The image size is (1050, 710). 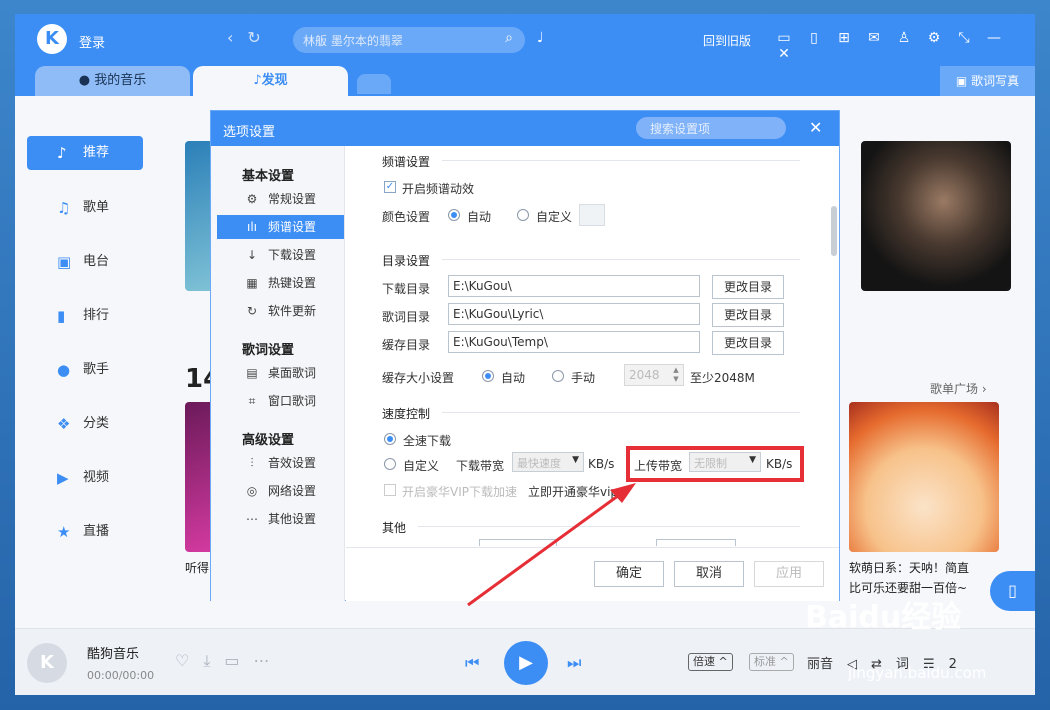 I want to click on spinner-icon: ▲ ▼, so click(x=676, y=375).